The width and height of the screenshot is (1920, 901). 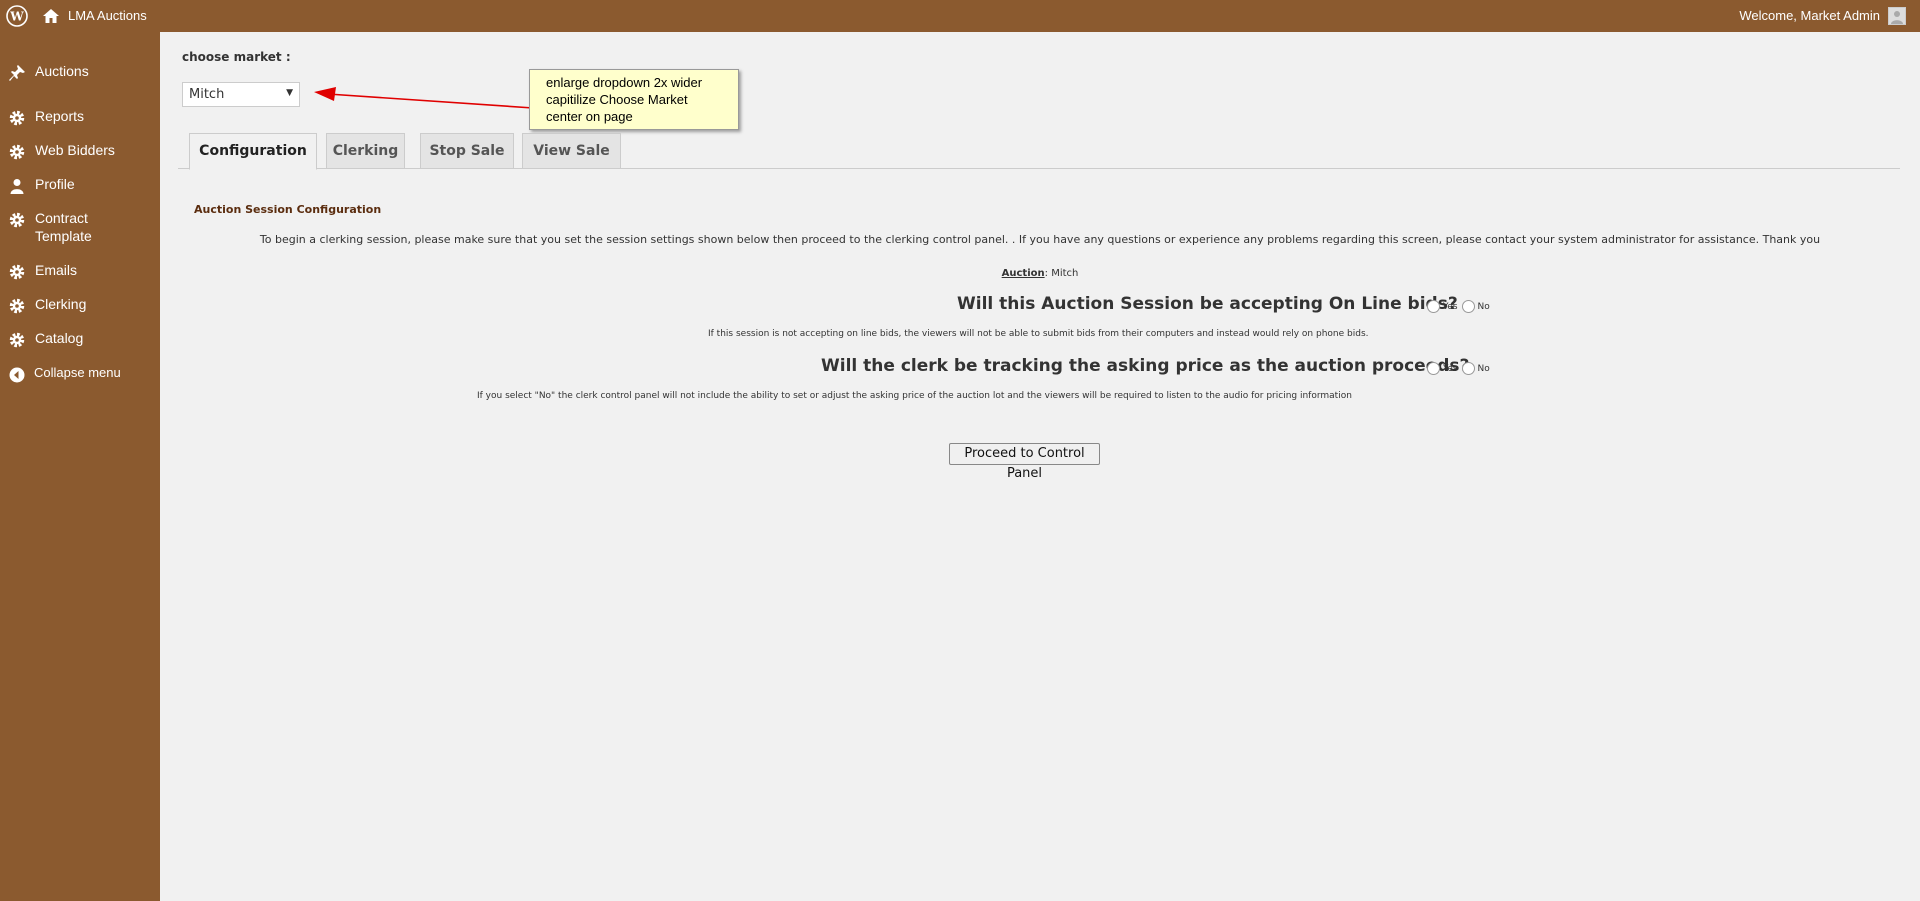 What do you see at coordinates (1024, 462) in the screenshot?
I see `proceed-button: Proceed to Control Panel` at bounding box center [1024, 462].